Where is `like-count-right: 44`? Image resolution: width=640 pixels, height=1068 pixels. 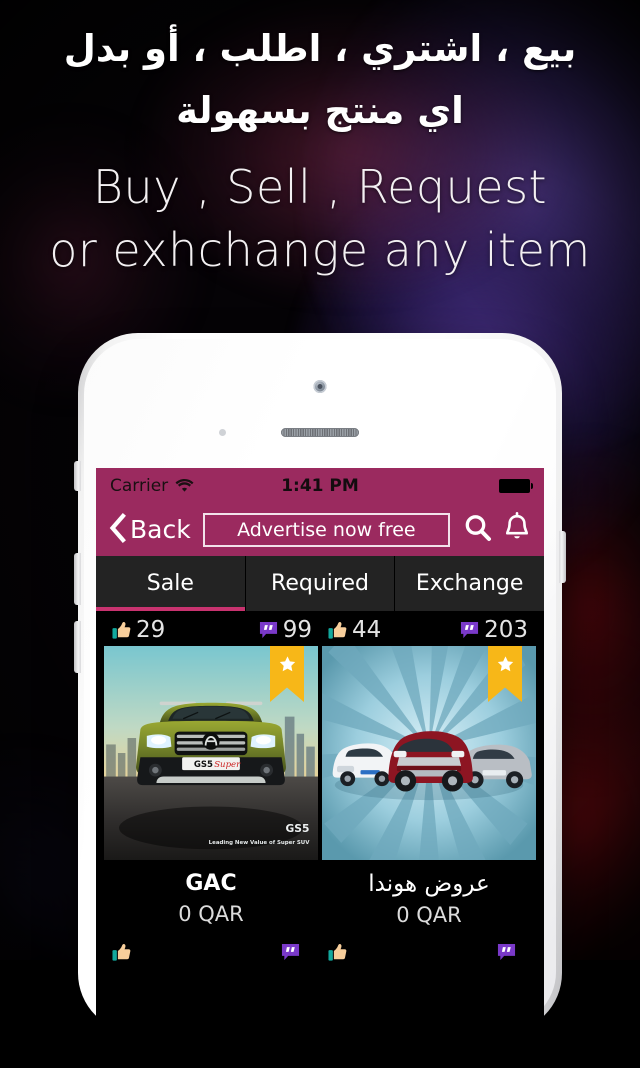 like-count-right: 44 is located at coordinates (354, 630).